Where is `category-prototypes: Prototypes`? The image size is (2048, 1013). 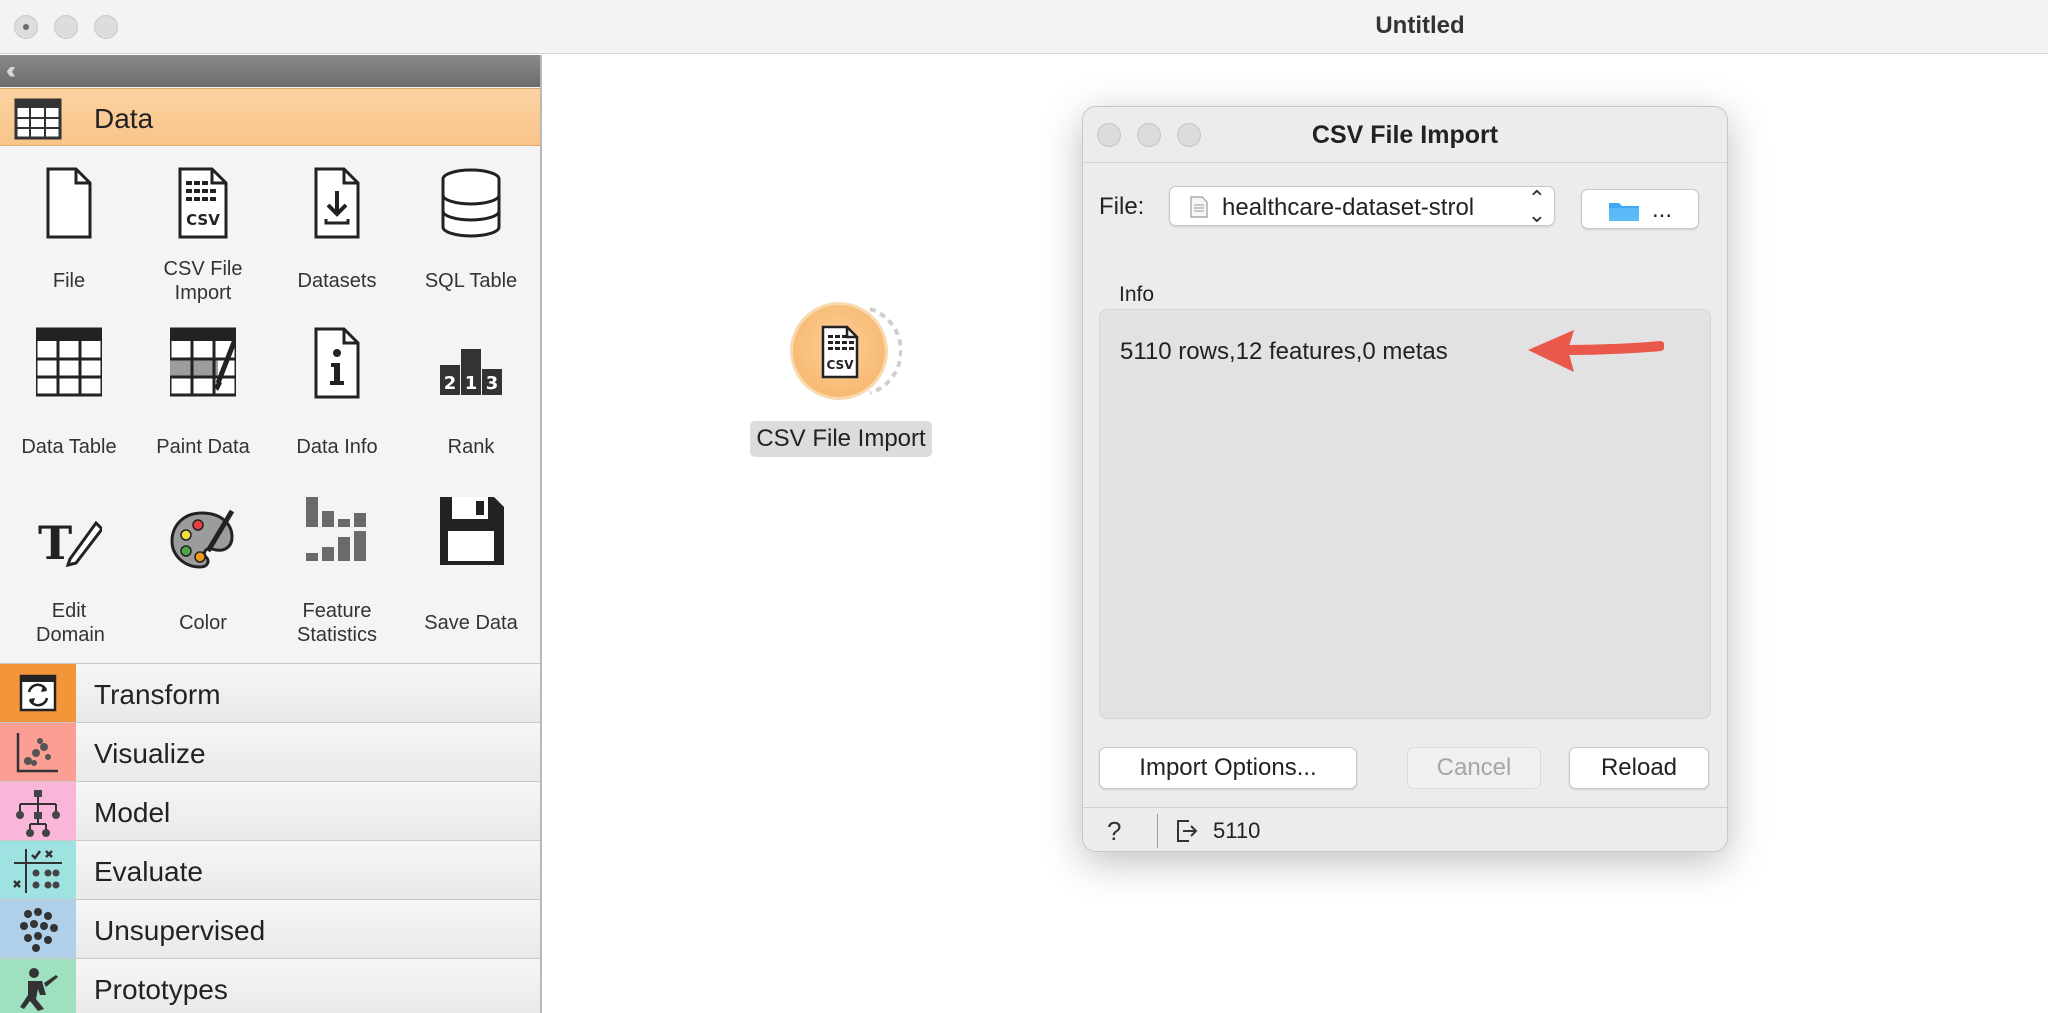 category-prototypes: Prototypes is located at coordinates (270, 985).